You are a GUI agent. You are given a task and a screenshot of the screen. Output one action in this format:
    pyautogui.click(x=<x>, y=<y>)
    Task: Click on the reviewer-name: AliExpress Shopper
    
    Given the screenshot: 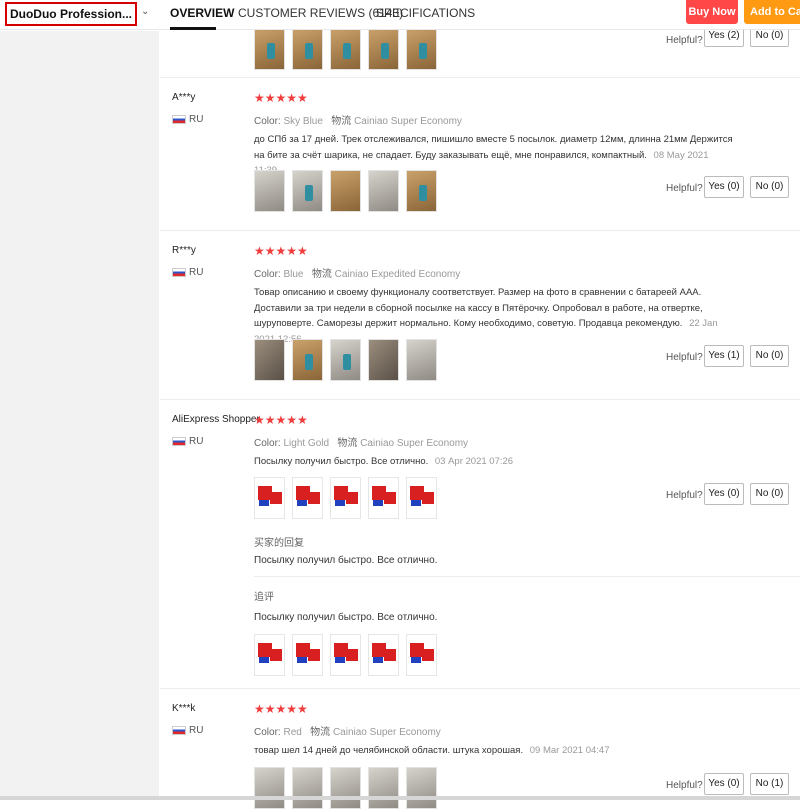 What is the action you would take?
    pyautogui.click(x=216, y=419)
    